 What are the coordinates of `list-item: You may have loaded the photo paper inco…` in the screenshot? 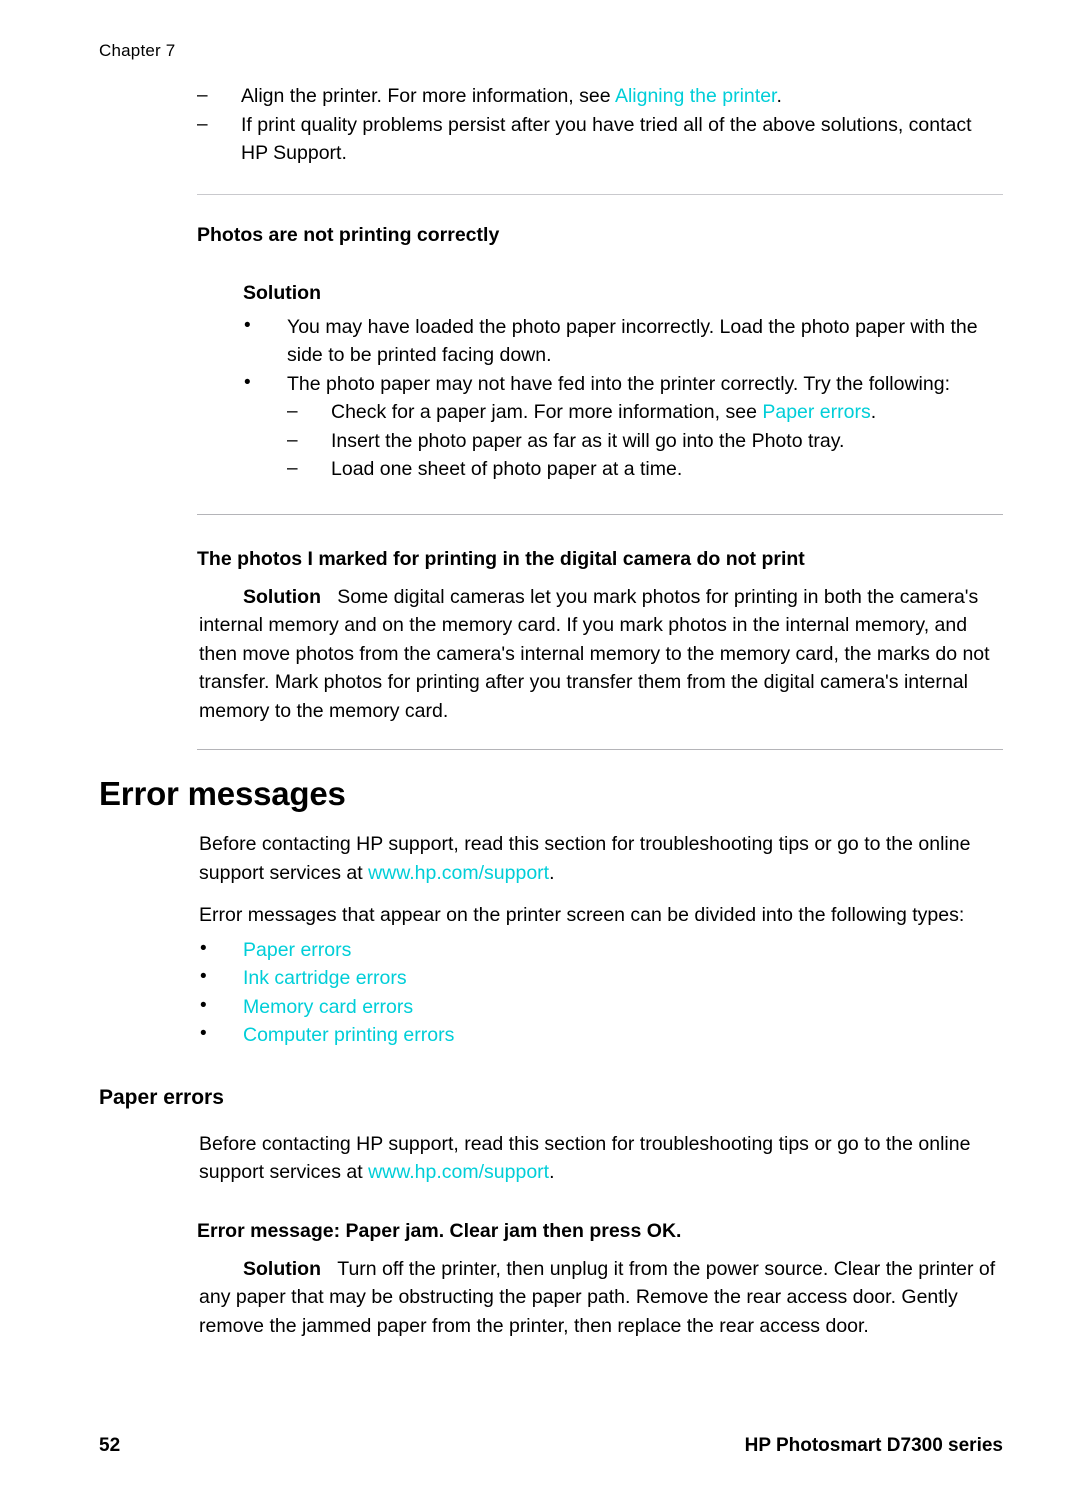 It's located at (623, 341).